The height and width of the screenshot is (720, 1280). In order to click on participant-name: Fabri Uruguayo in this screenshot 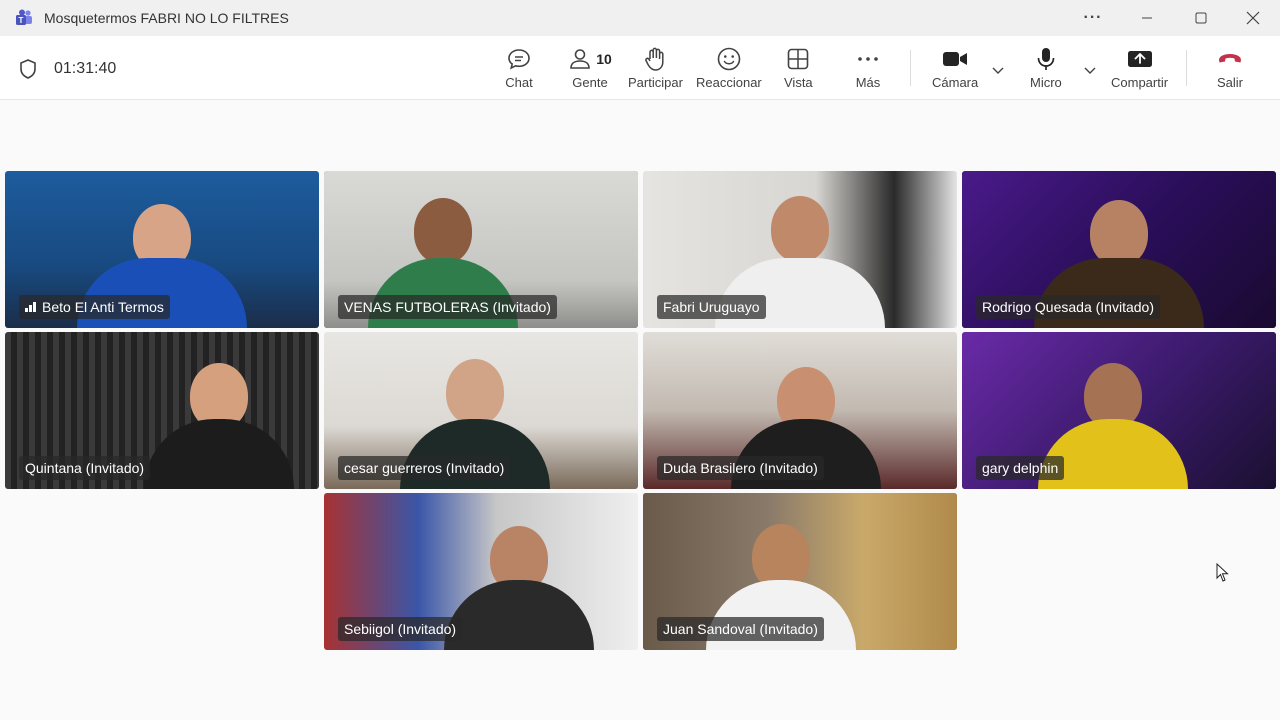, I will do `click(711, 307)`.